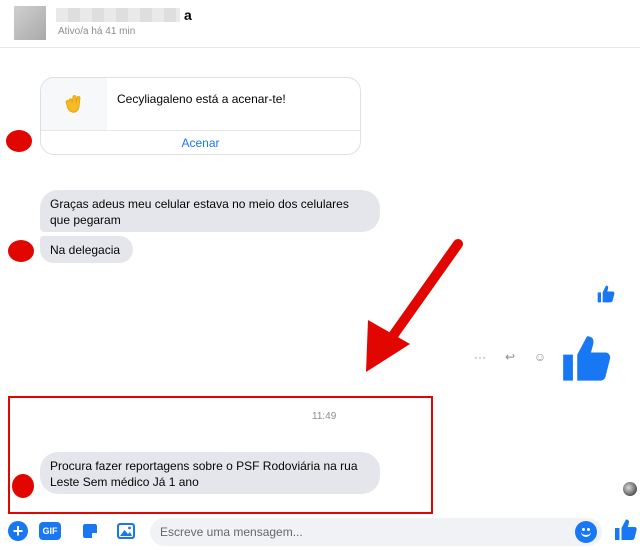 This screenshot has width=640, height=550. What do you see at coordinates (50, 531) in the screenshot?
I see `gif-button: GIF` at bounding box center [50, 531].